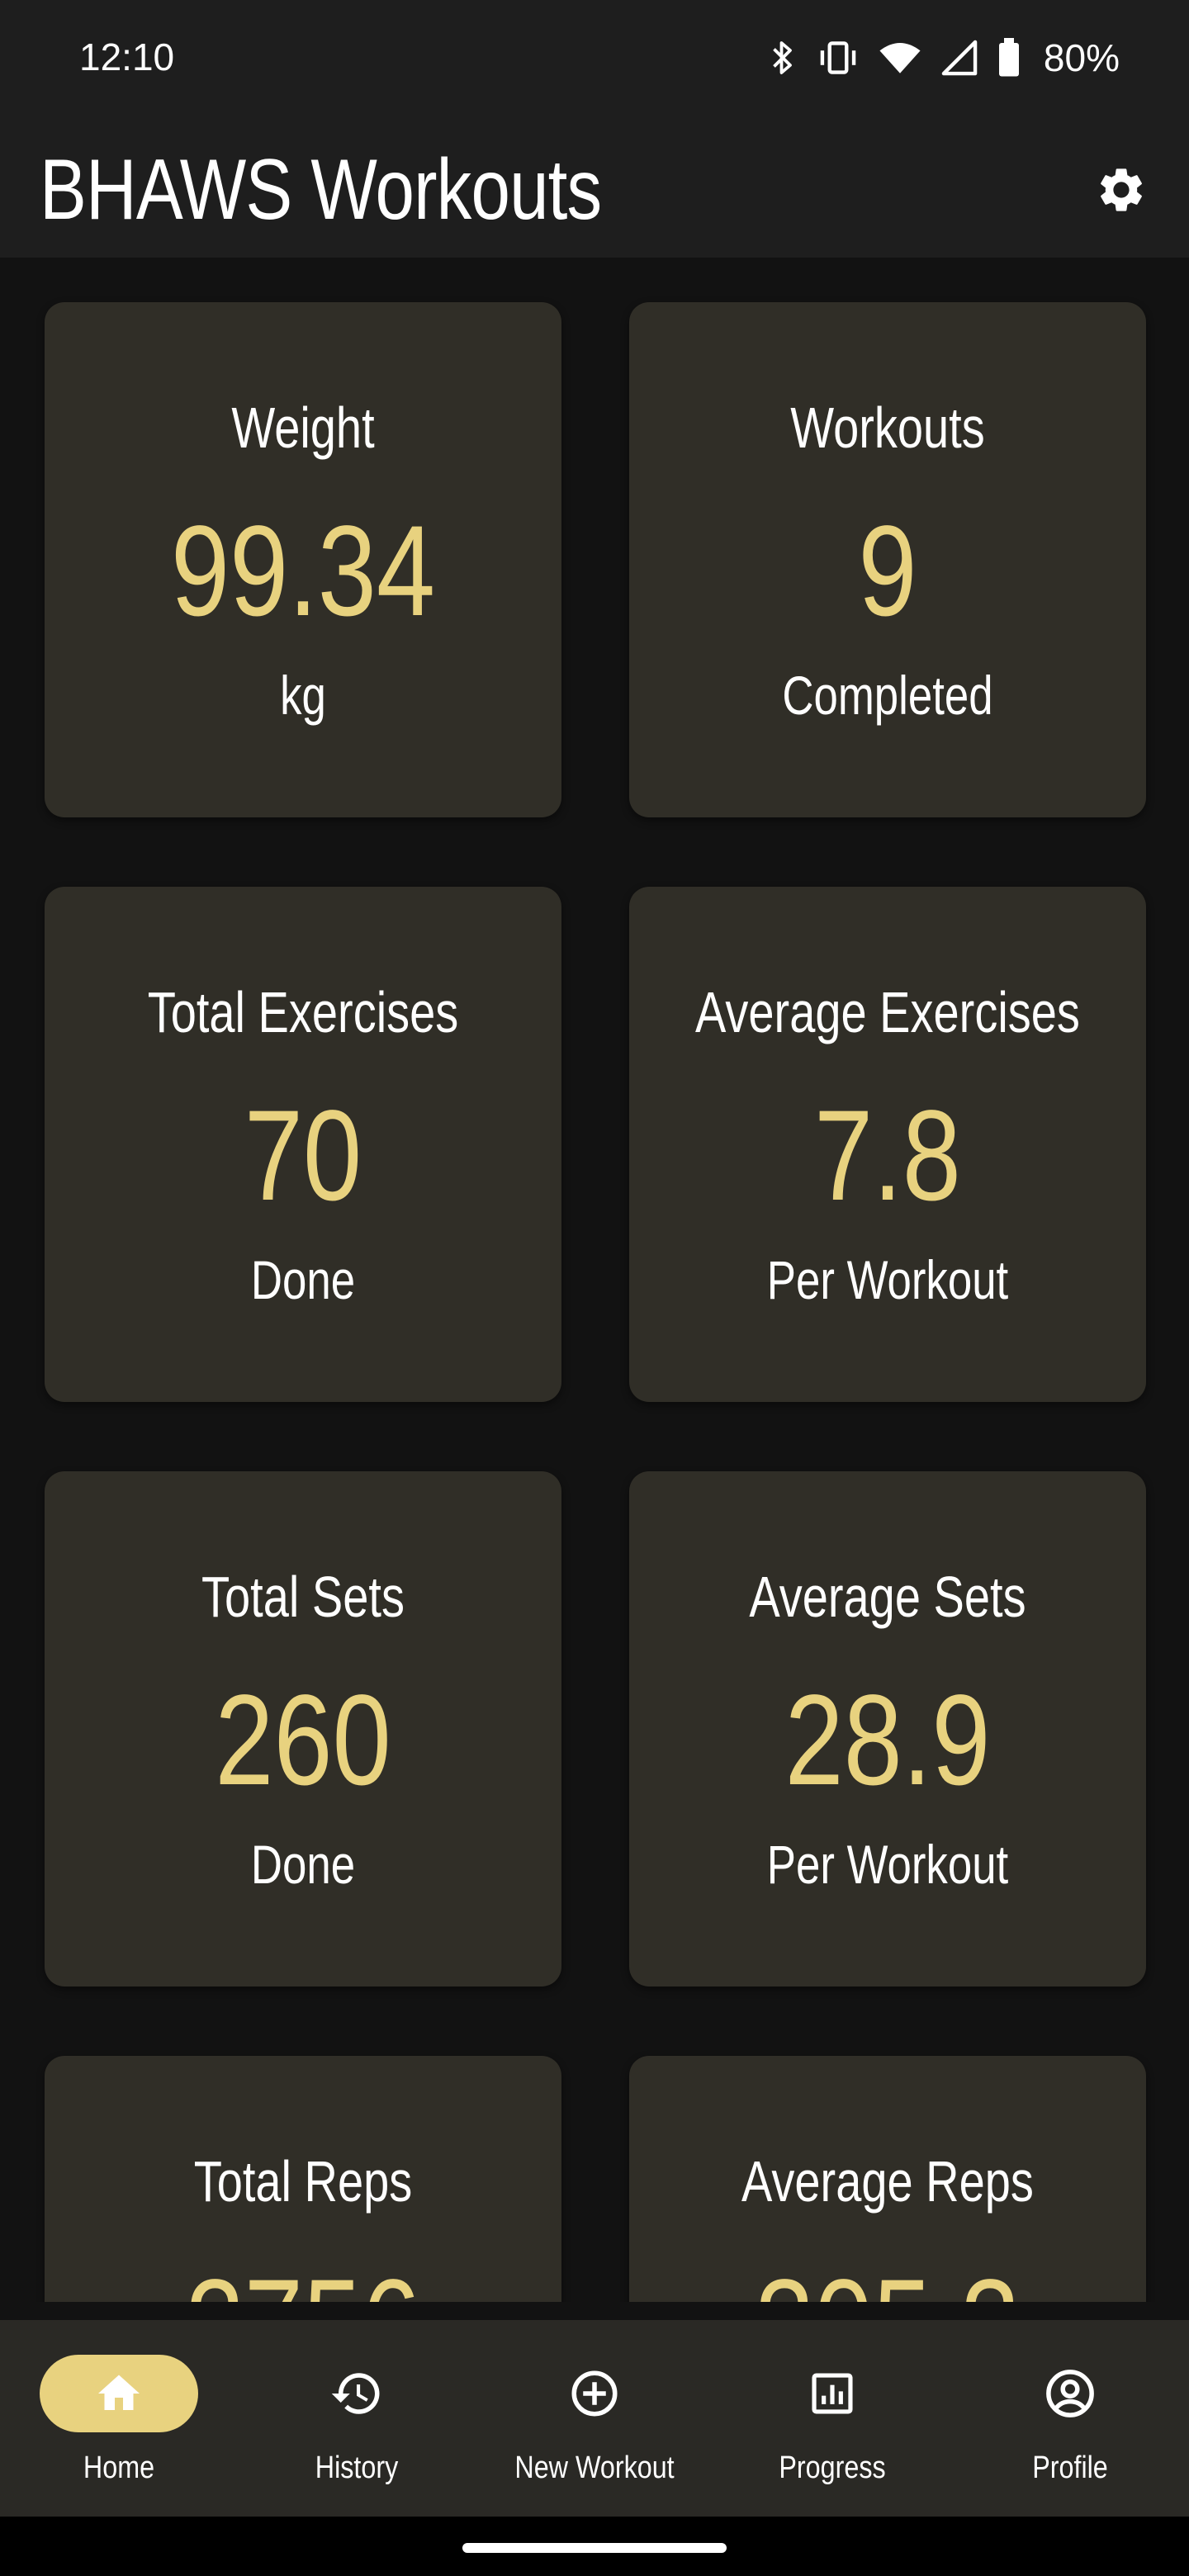 Image resolution: width=1189 pixels, height=2576 pixels. I want to click on stat-title: Average Sets, so click(887, 1597).